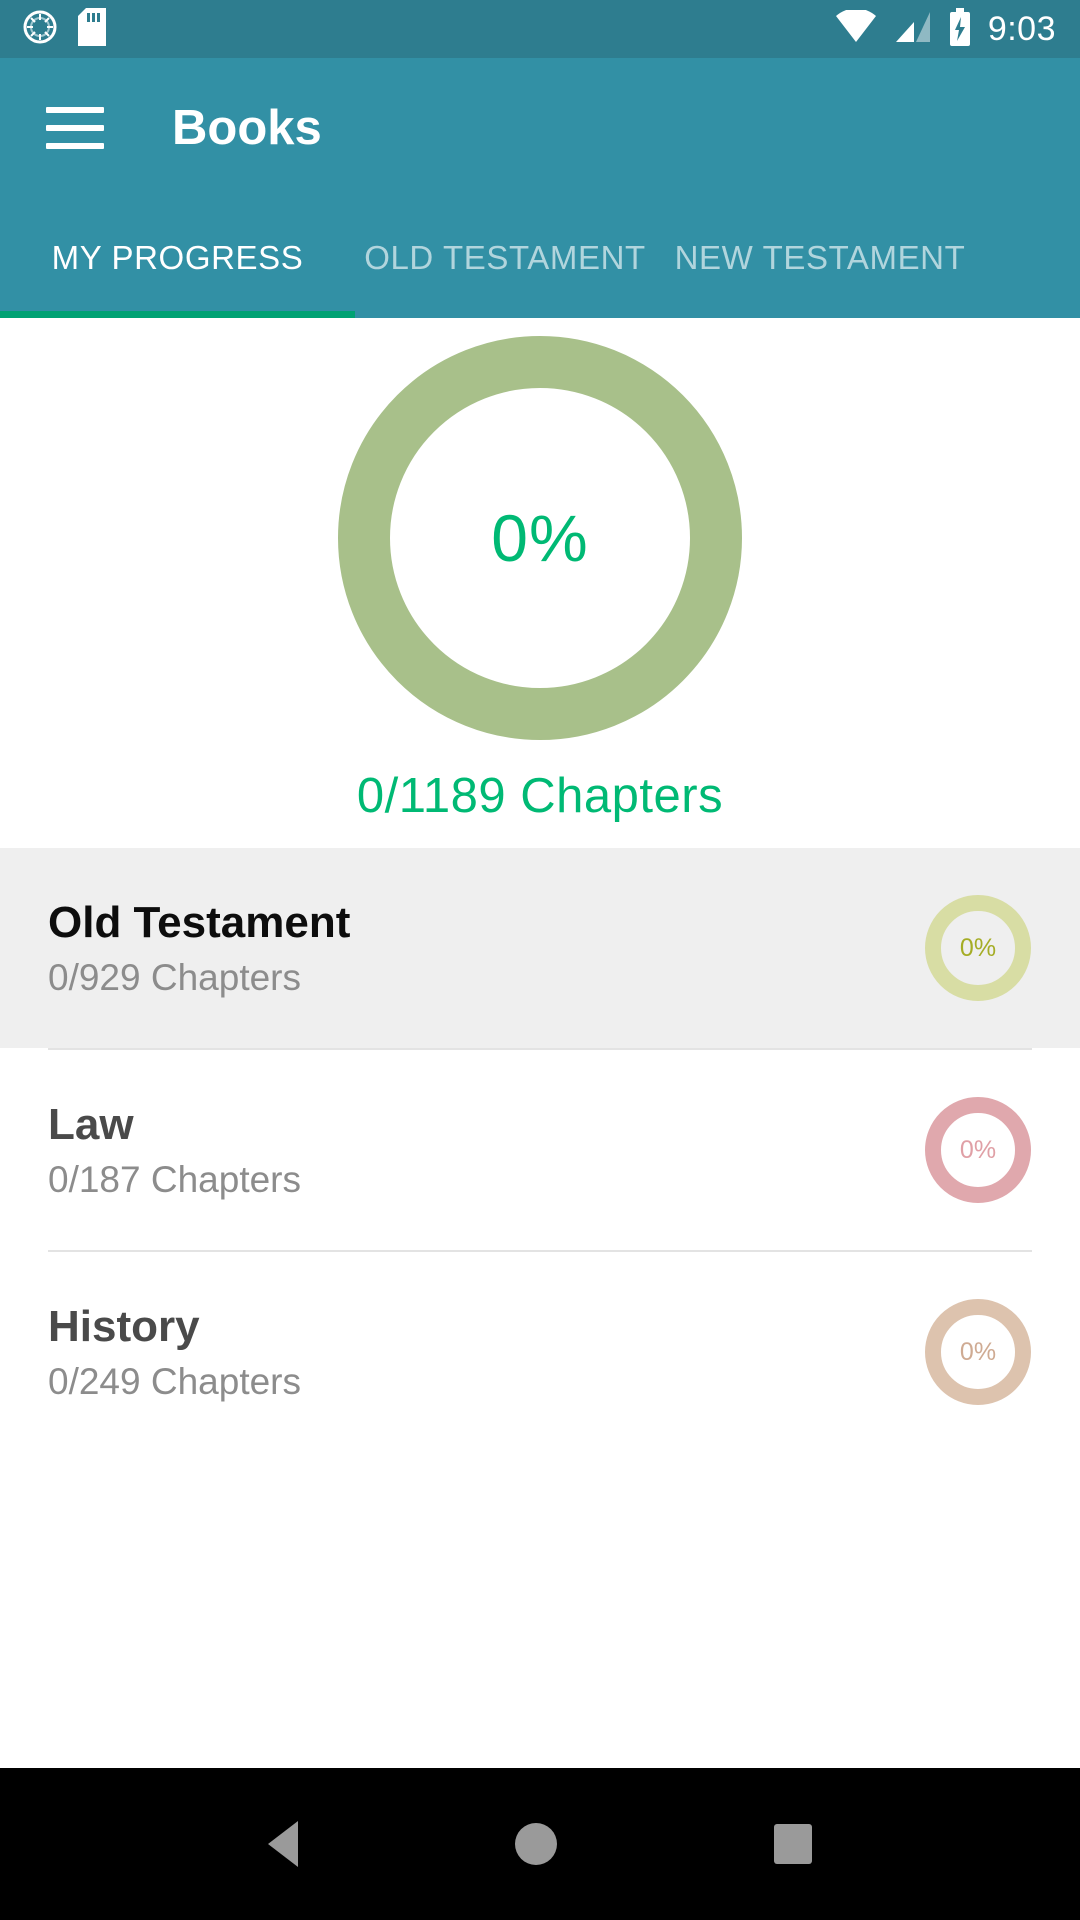 The image size is (1080, 1920). I want to click on tab-active-indicator, so click(177, 314).